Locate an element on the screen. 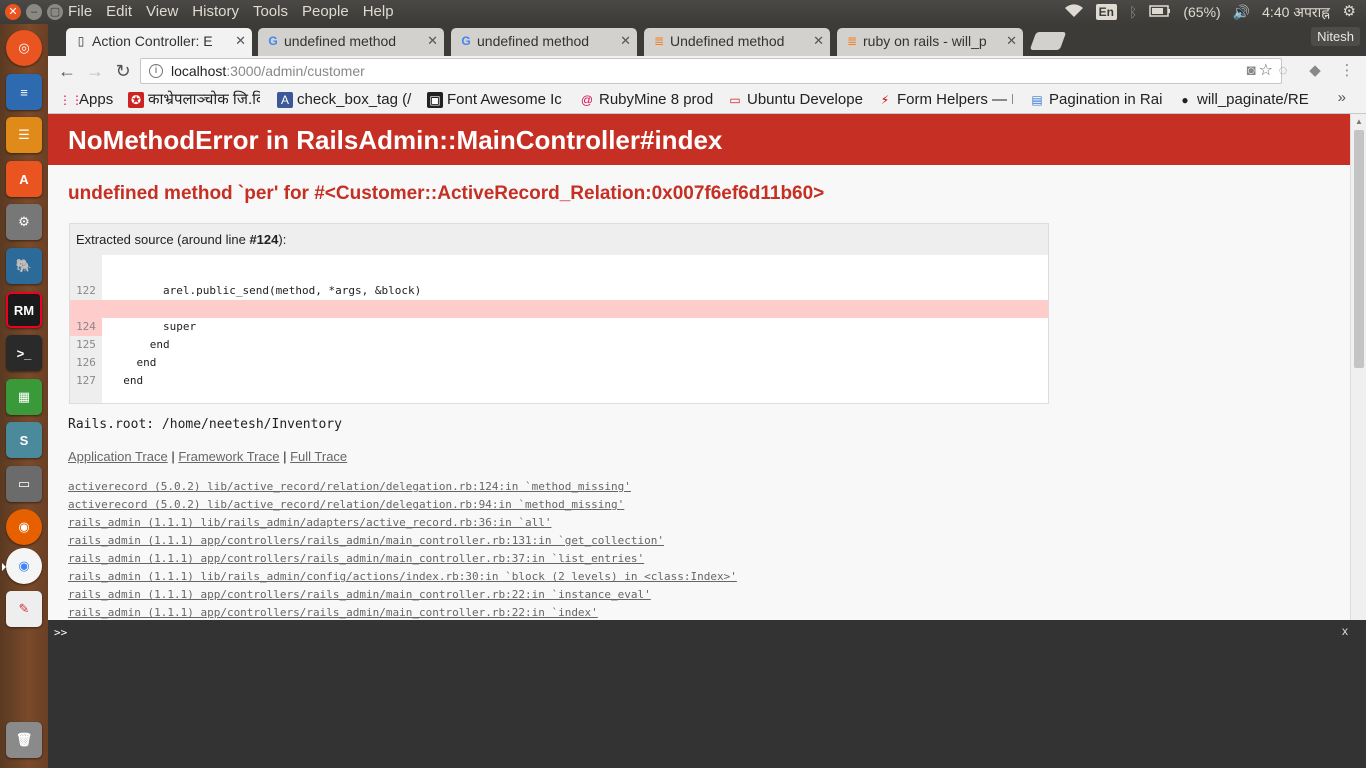  menu-tools: Tools is located at coordinates (270, 11).